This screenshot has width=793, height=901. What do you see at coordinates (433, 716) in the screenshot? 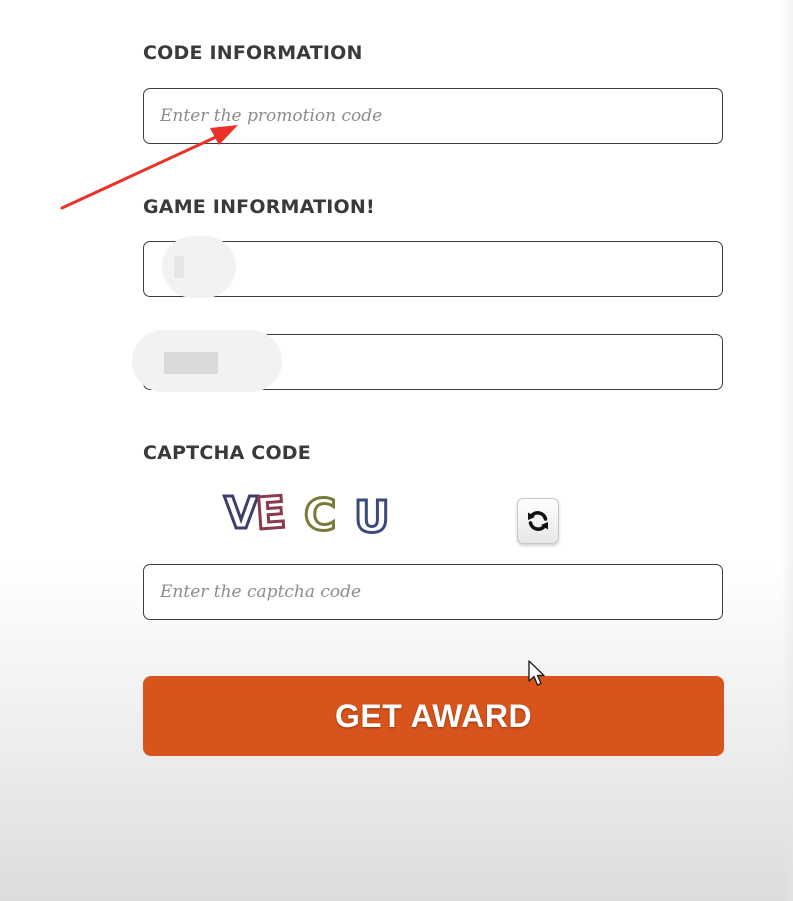
I see `get-award-button: GET AWARD` at bounding box center [433, 716].